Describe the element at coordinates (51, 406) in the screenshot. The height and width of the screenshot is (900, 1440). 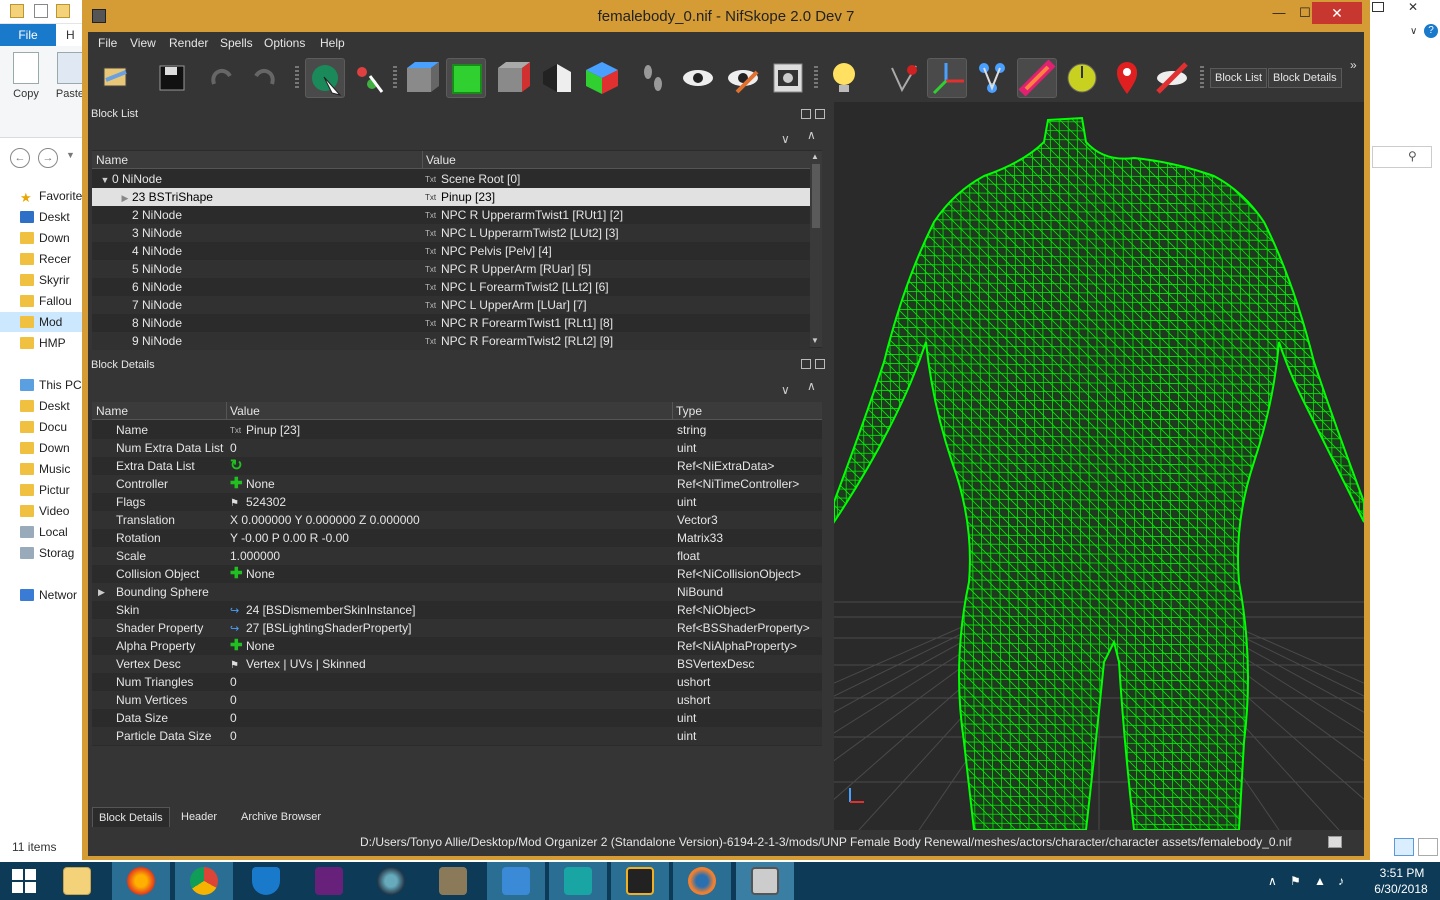
I see `tree-item-pc-desktop: Deskt` at that location.